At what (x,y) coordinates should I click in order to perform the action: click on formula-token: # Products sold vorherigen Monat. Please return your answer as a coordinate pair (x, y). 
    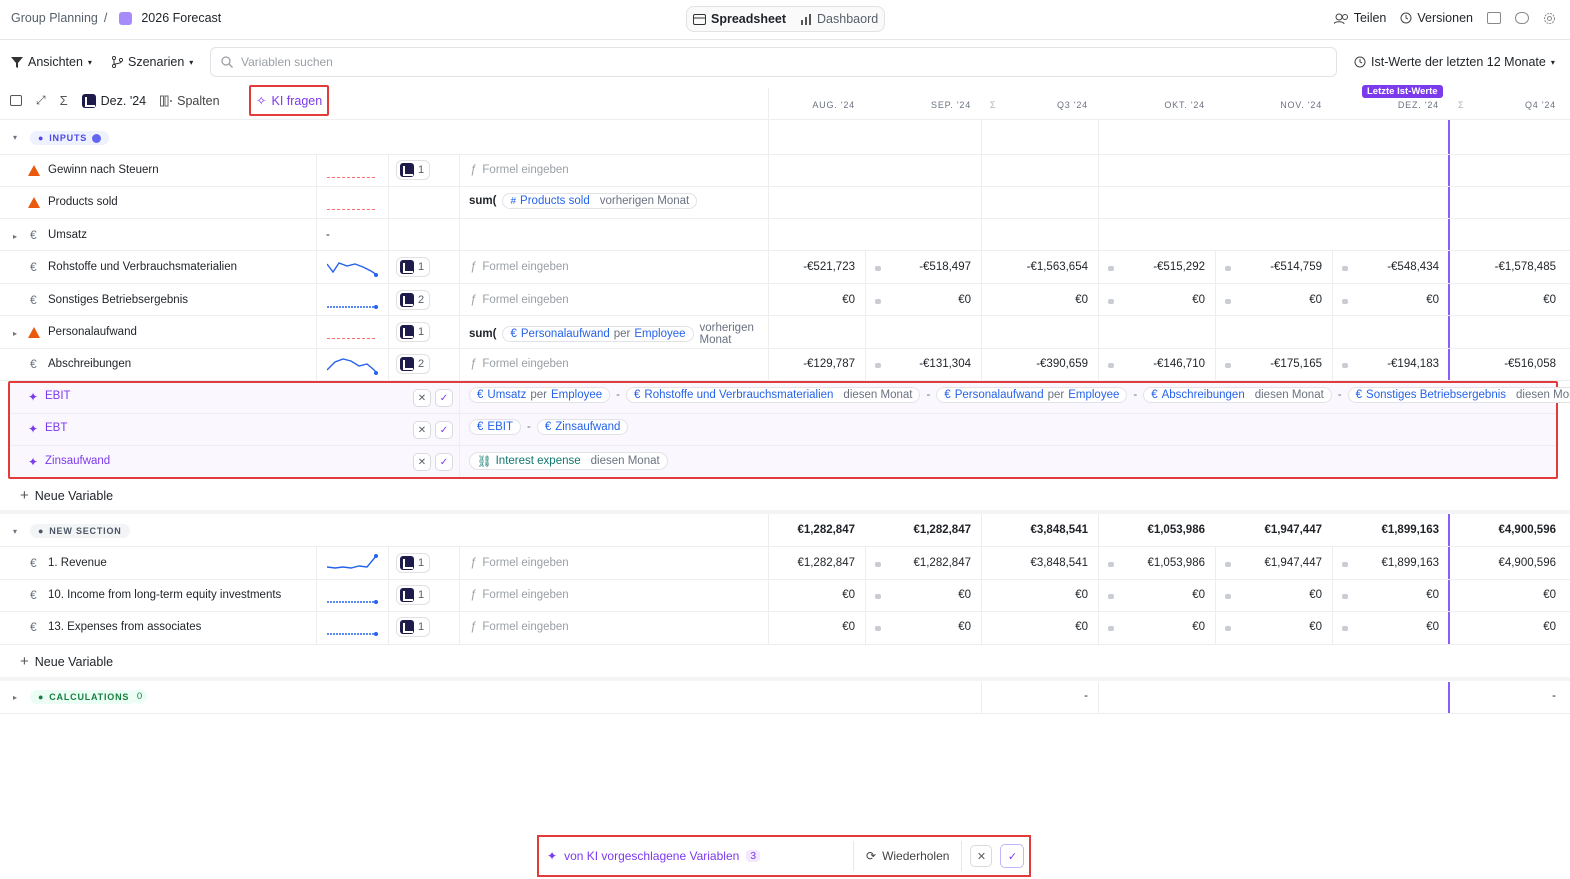
    Looking at the image, I should click on (600, 201).